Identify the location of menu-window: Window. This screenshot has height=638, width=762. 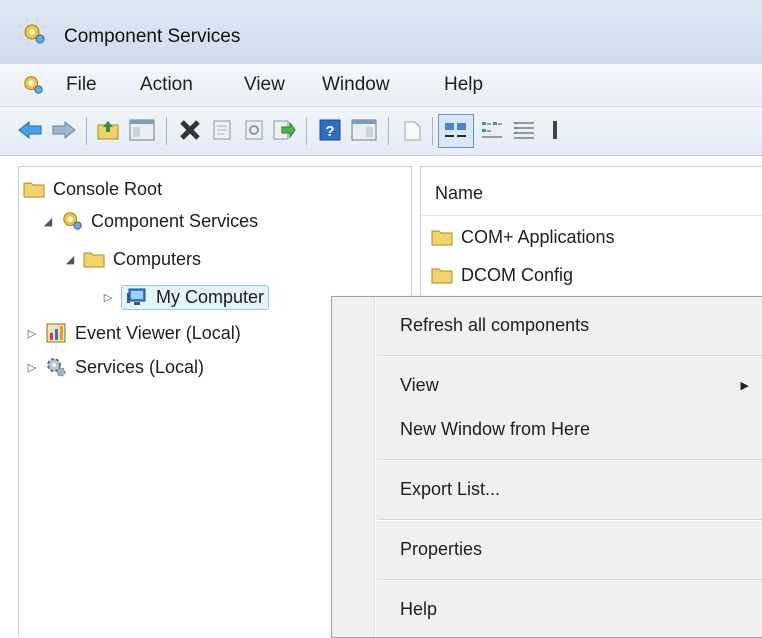
(356, 85).